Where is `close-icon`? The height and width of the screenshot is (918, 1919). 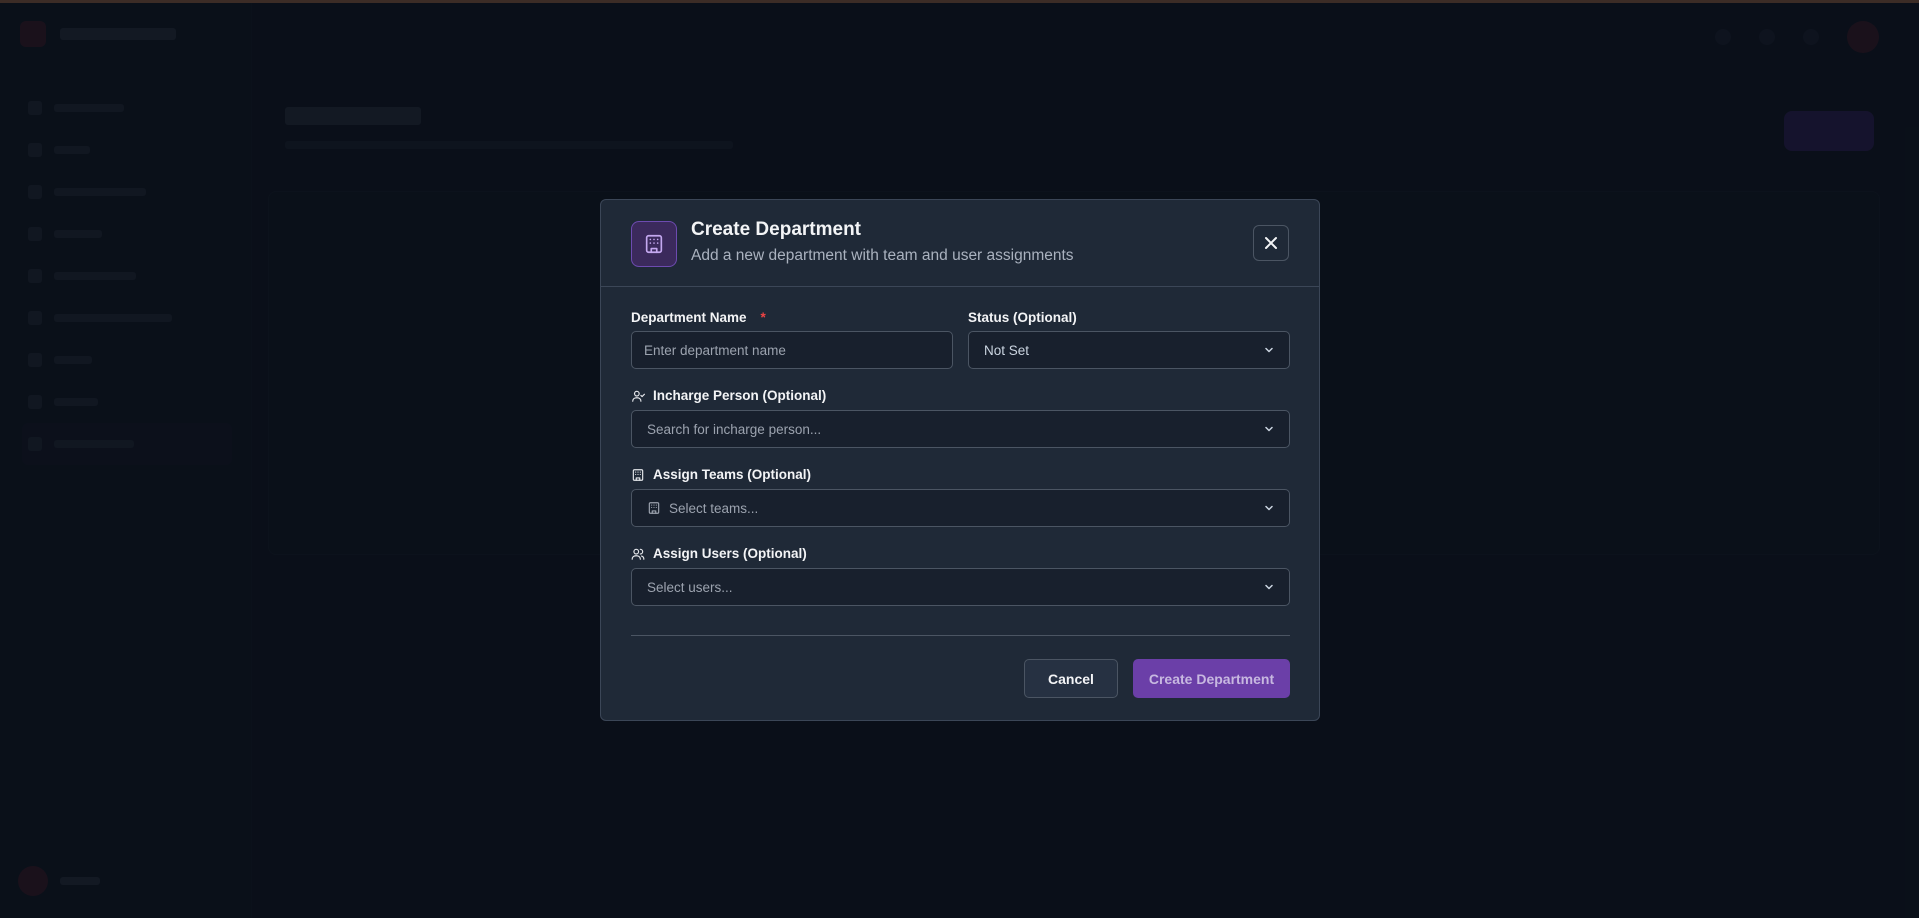
close-icon is located at coordinates (1271, 243).